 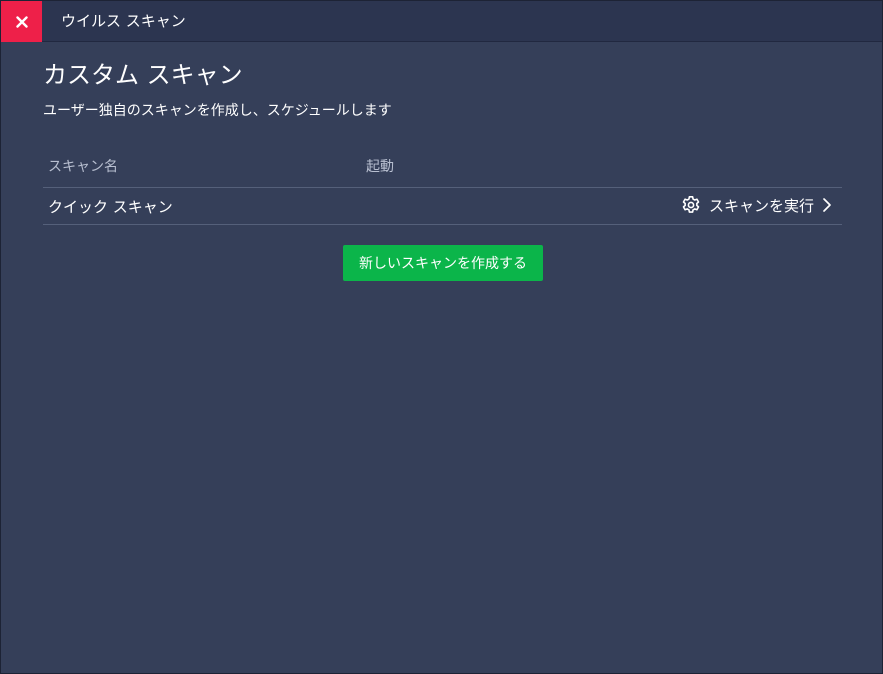 What do you see at coordinates (123, 21) in the screenshot?
I see `window-title: ウイルス スキャン` at bounding box center [123, 21].